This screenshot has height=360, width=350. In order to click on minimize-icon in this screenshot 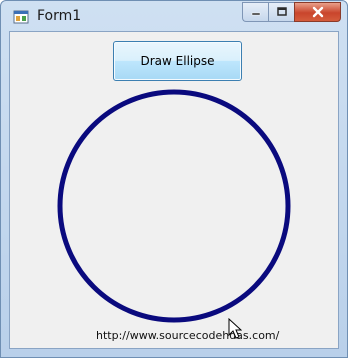, I will do `click(255, 14)`.